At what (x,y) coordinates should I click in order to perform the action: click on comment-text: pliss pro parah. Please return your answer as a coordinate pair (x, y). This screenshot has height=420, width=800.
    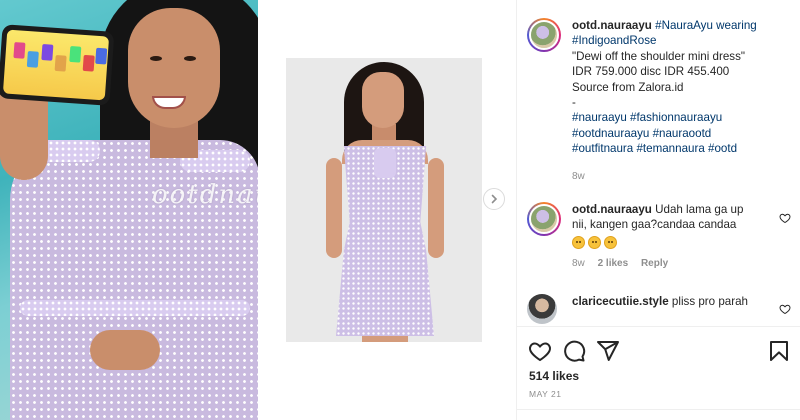
    Looking at the image, I should click on (709, 301).